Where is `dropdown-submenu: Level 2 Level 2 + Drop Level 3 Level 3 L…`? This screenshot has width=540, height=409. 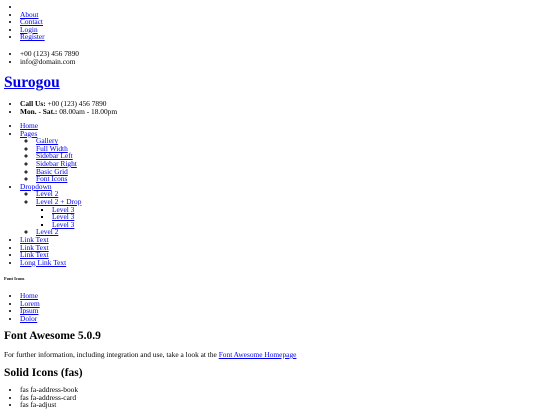
dropdown-submenu: Level 2 Level 2 + Drop Level 3 Level 3 L… is located at coordinates (50, 213).